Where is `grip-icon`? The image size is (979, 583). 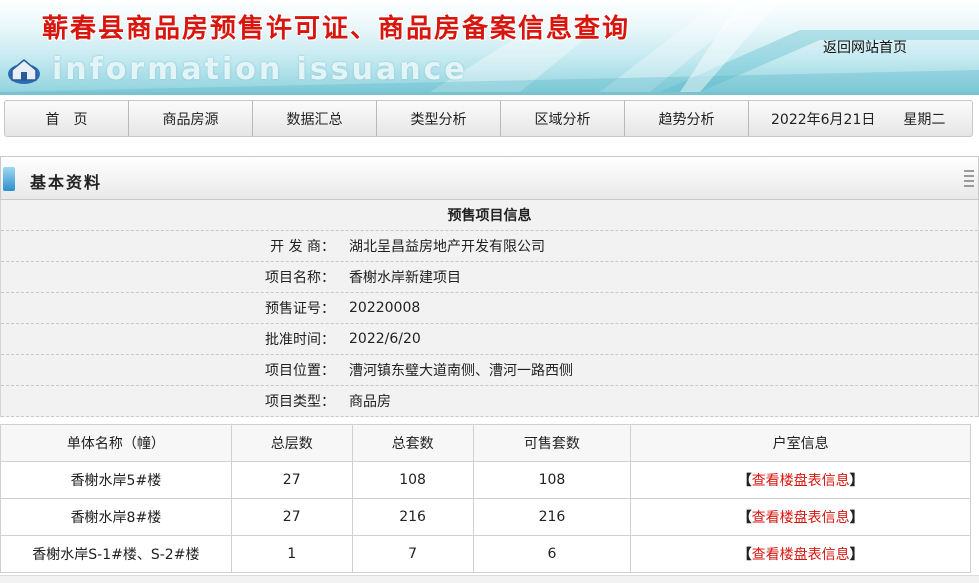
grip-icon is located at coordinates (969, 179).